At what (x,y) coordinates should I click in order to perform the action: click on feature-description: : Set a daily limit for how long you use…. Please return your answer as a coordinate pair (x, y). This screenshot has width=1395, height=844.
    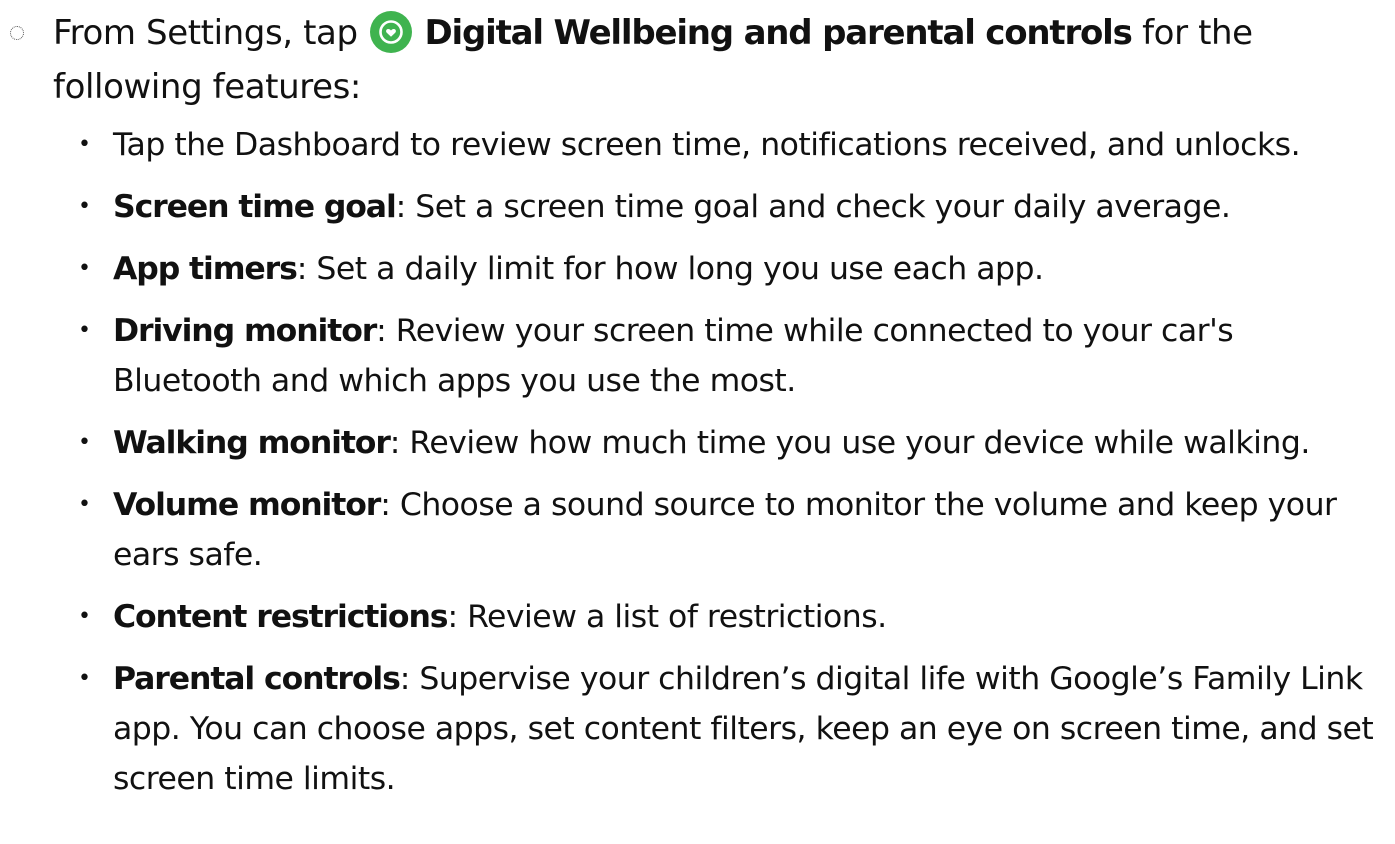
    Looking at the image, I should click on (670, 269).